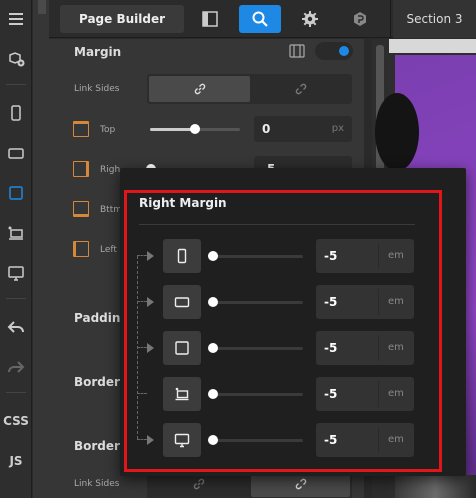 Image resolution: width=476 pixels, height=498 pixels. Describe the element at coordinates (97, 89) in the screenshot. I see `link-sides-label: Link Sides` at that location.